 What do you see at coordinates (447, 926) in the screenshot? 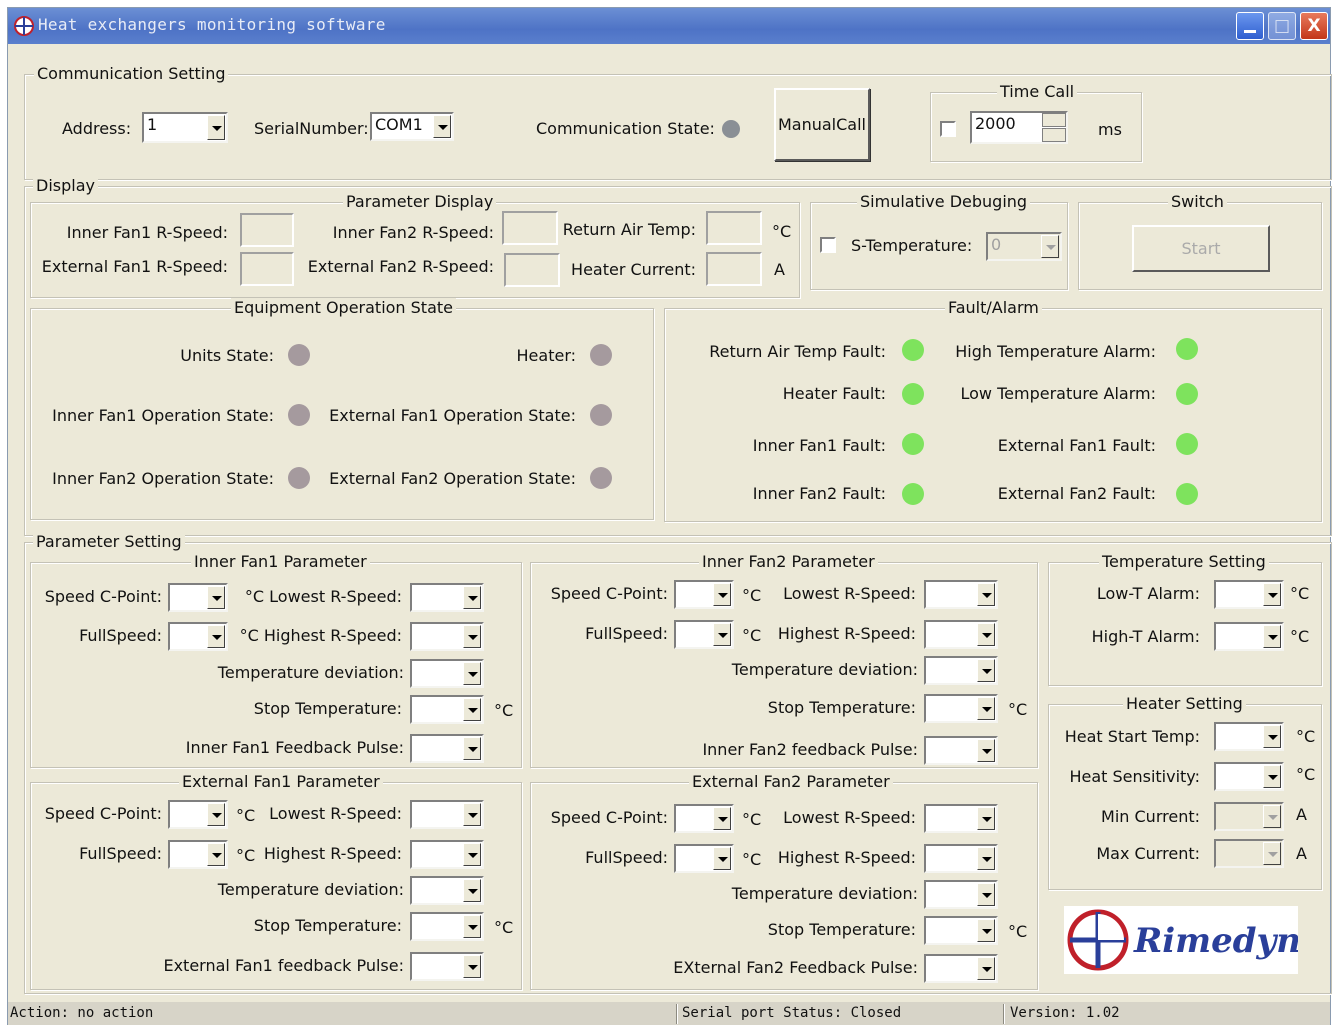
I see `external-fan1-stop-temp-select` at bounding box center [447, 926].